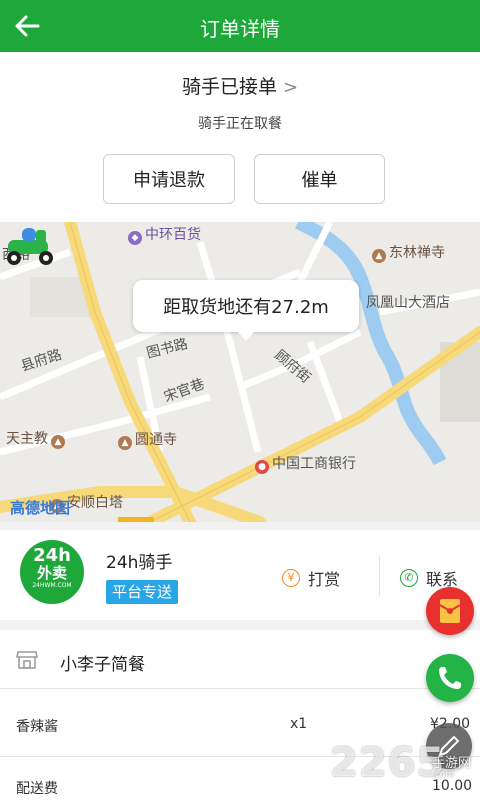 Image resolution: width=480 pixels, height=800 pixels. Describe the element at coordinates (240, 29) in the screenshot. I see `page-title: 订单详情` at that location.